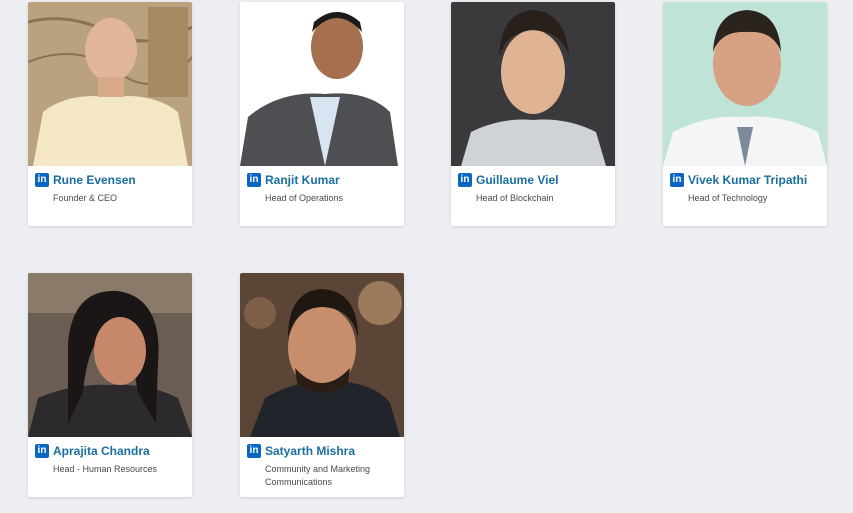  I want to click on member-role: Head of Technology, so click(728, 198).